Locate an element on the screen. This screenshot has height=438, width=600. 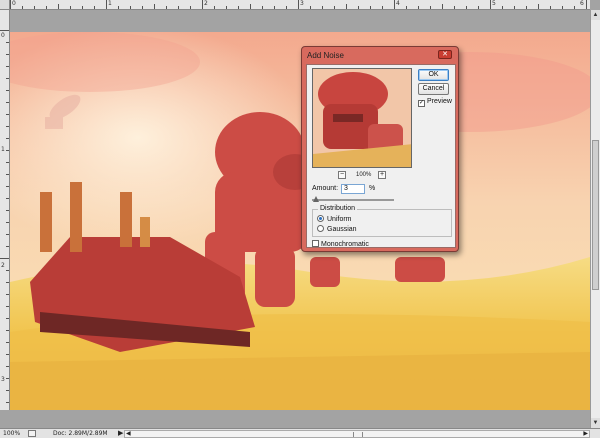
document-size: Doc: 2.89M/2.89M is located at coordinates (80, 433).